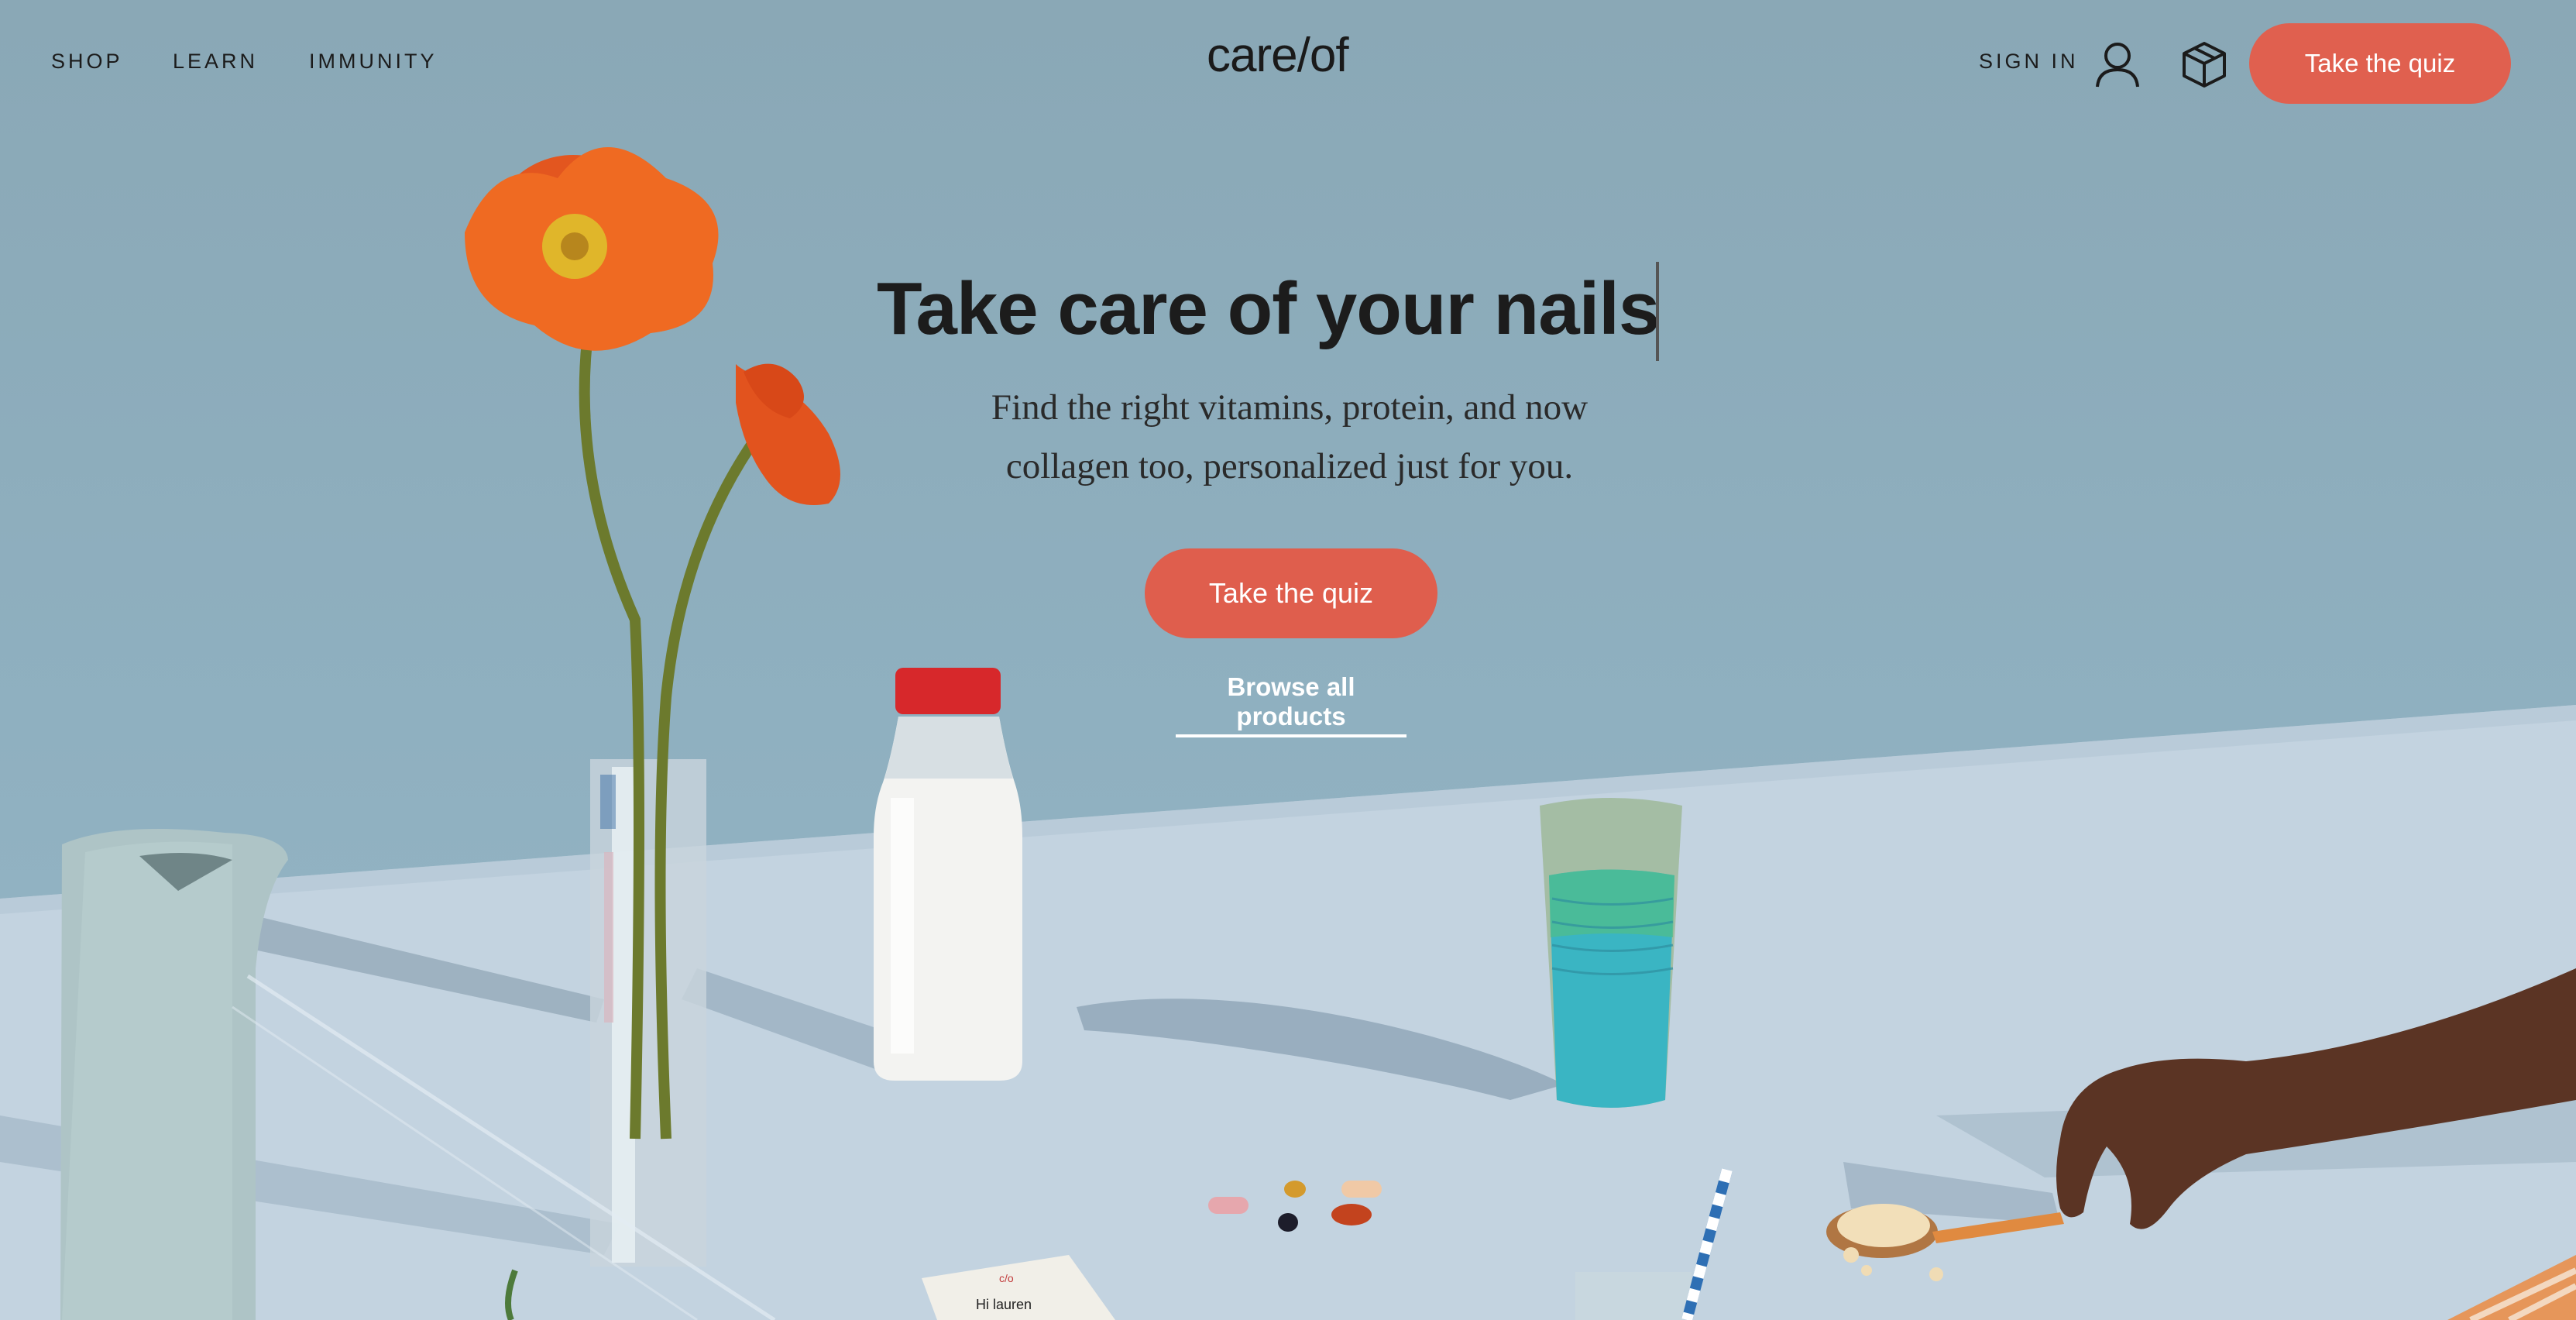 The width and height of the screenshot is (2576, 1320). Describe the element at coordinates (592, 249) in the screenshot. I see `poppy-large` at that location.